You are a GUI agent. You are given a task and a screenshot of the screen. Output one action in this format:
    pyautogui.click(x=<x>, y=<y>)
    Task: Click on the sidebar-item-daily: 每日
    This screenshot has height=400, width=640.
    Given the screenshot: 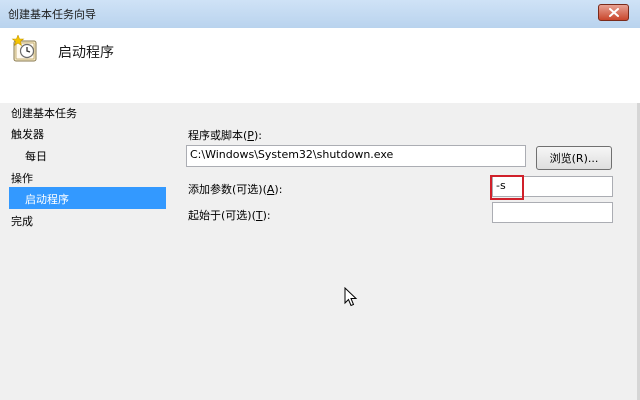 What is the action you would take?
    pyautogui.click(x=36, y=156)
    